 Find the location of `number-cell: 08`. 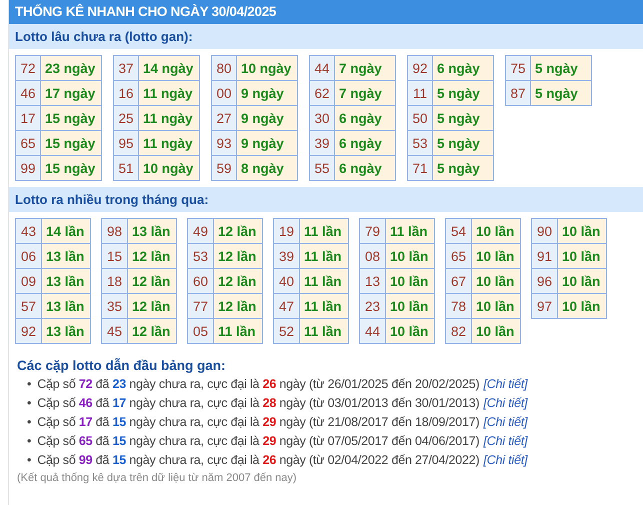

number-cell: 08 is located at coordinates (373, 256).